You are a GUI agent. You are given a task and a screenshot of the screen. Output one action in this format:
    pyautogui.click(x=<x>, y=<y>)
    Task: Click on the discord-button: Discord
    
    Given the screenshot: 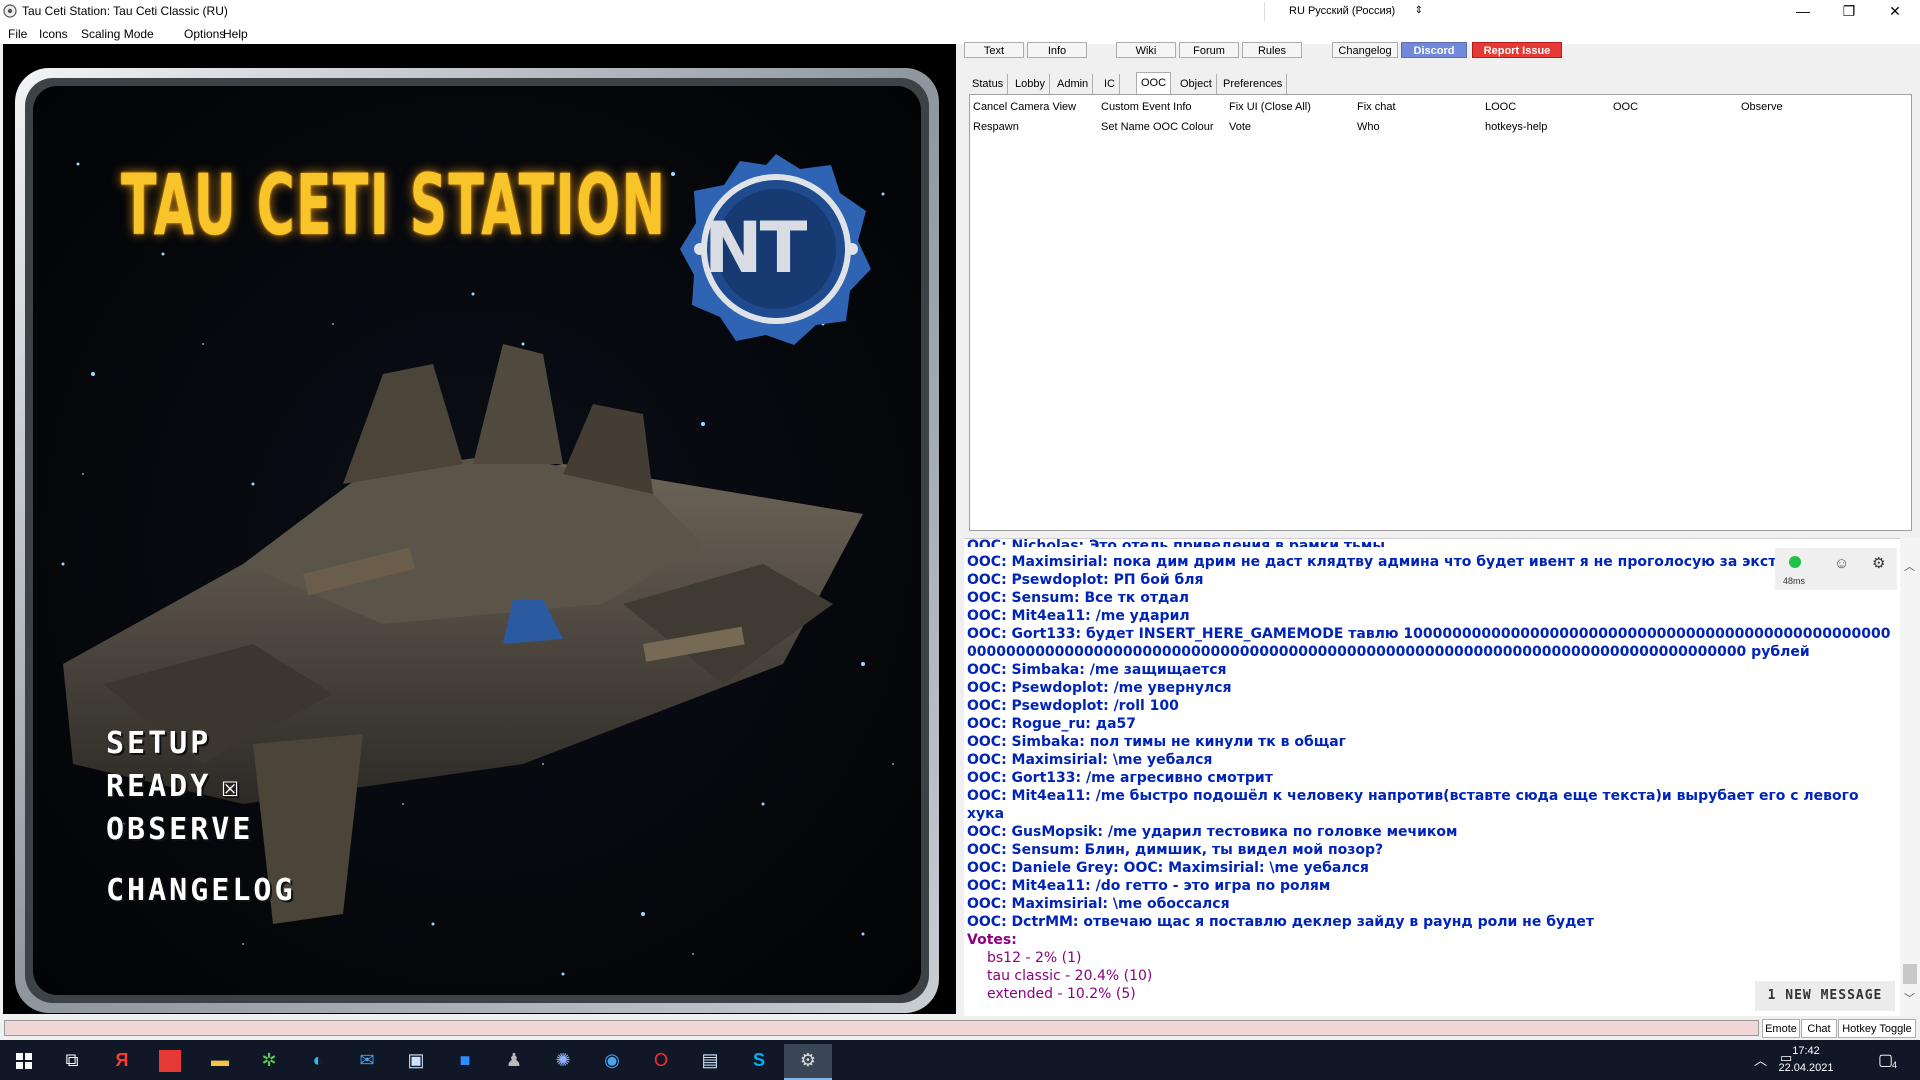 What is the action you would take?
    pyautogui.click(x=1434, y=50)
    